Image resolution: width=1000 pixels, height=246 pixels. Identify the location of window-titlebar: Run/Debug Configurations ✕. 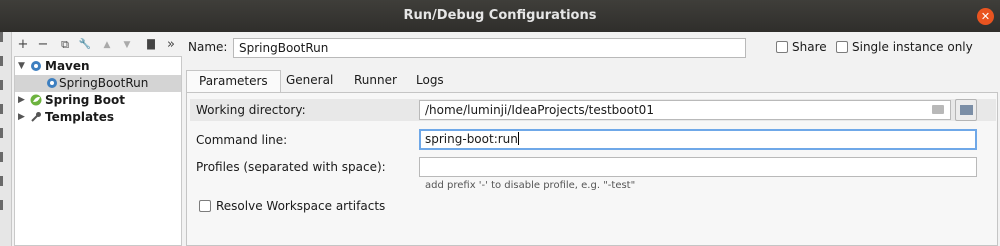
(500, 16).